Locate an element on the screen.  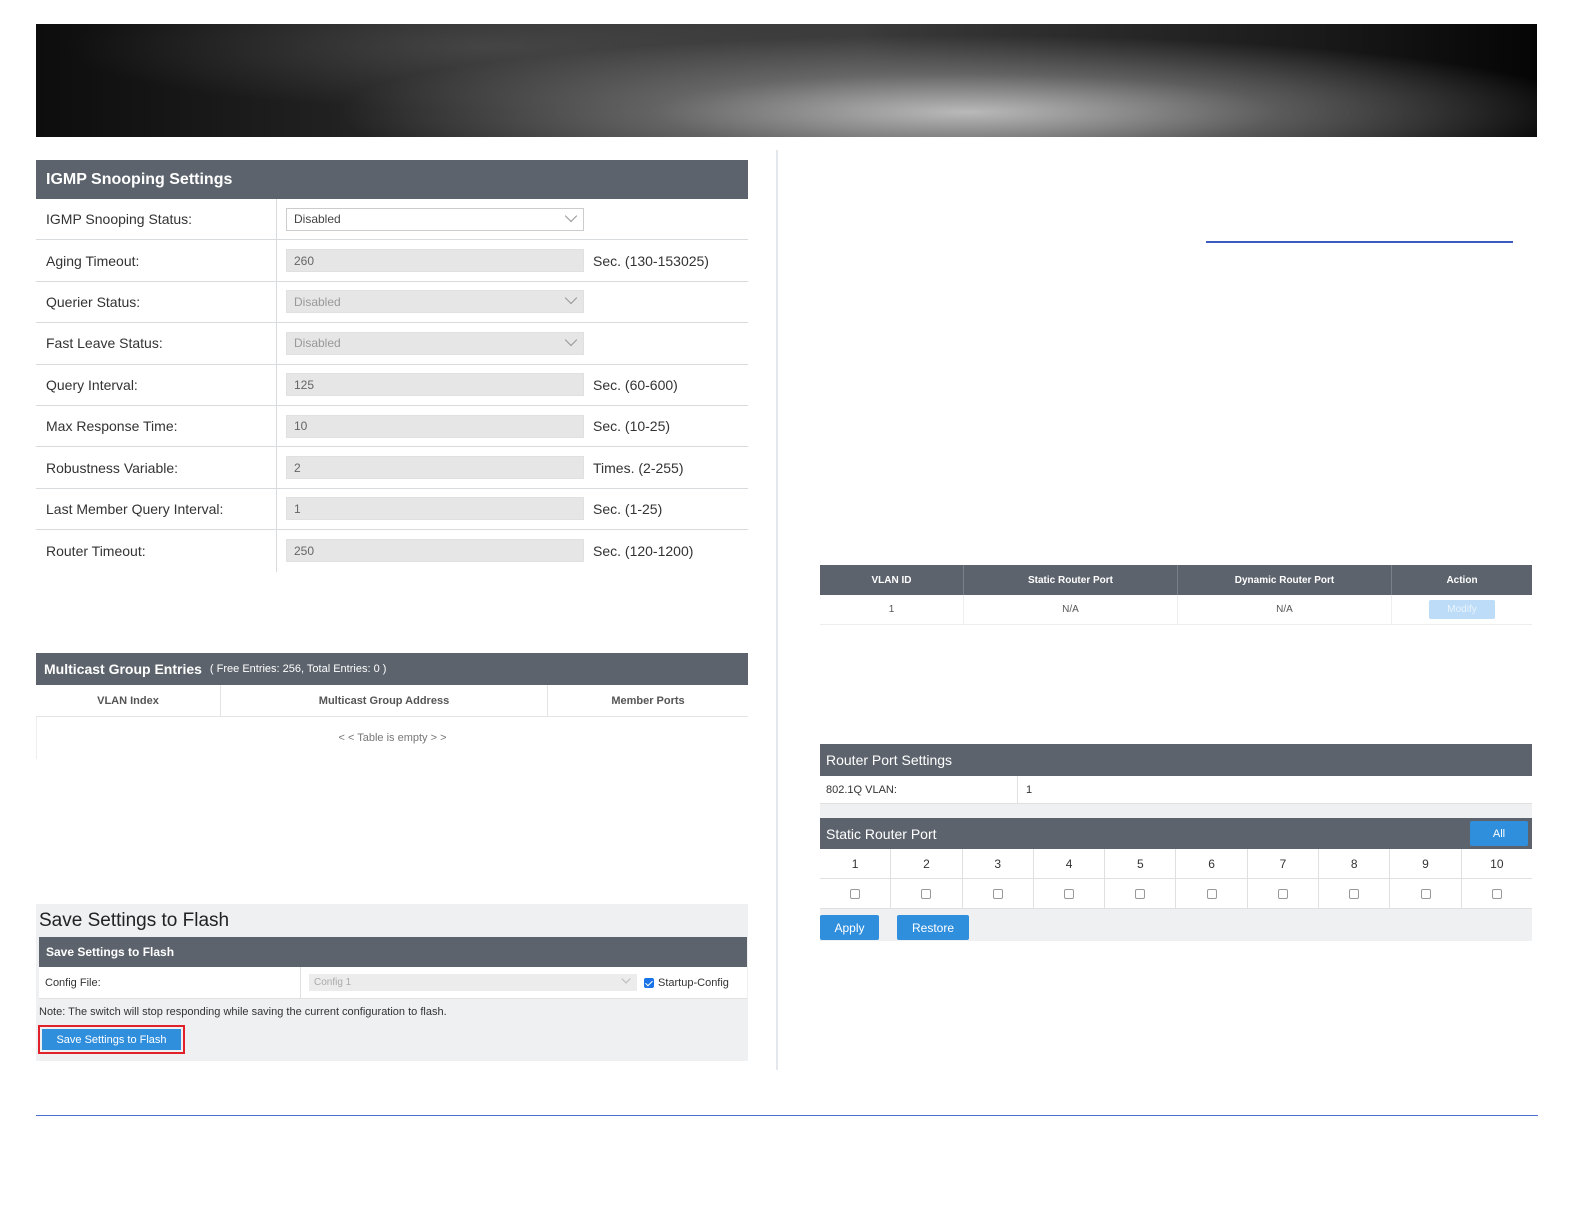
highlight-box: Save Settings to Flash is located at coordinates (111, 1039).